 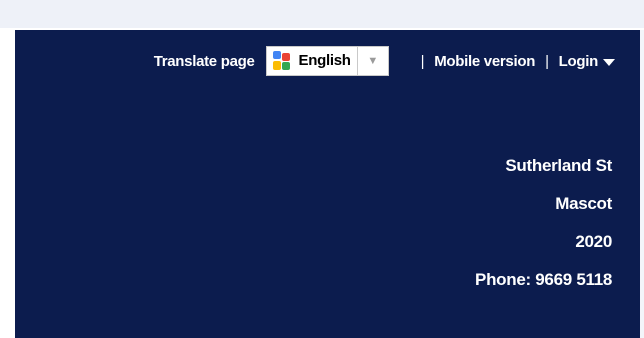 I want to click on login-dropdown: Login, so click(x=587, y=61).